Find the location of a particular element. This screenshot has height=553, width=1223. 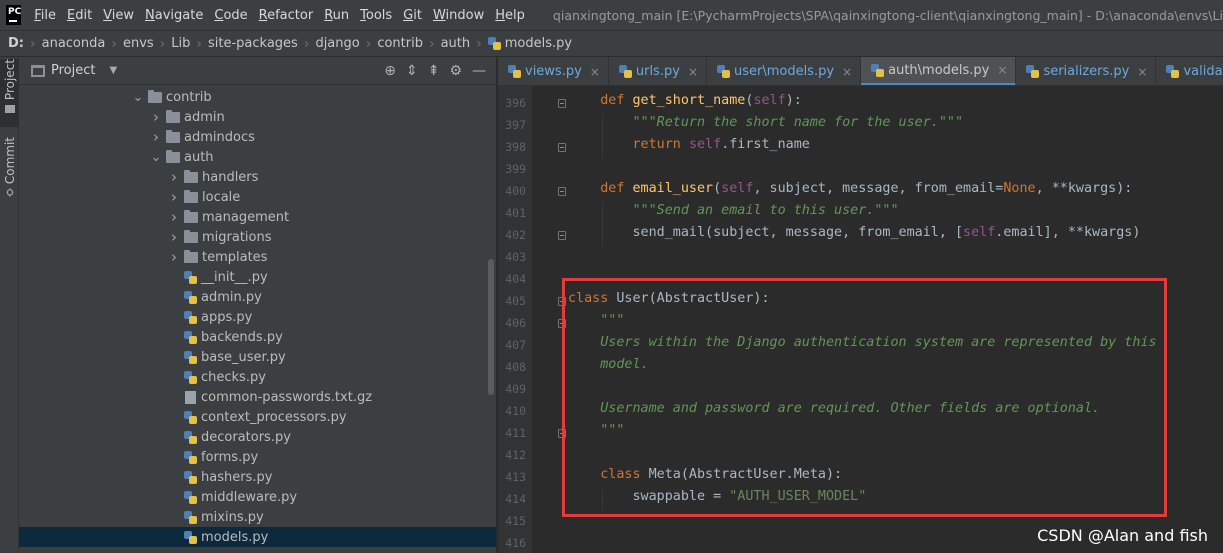

line-number: 397 is located at coordinates (515, 125).